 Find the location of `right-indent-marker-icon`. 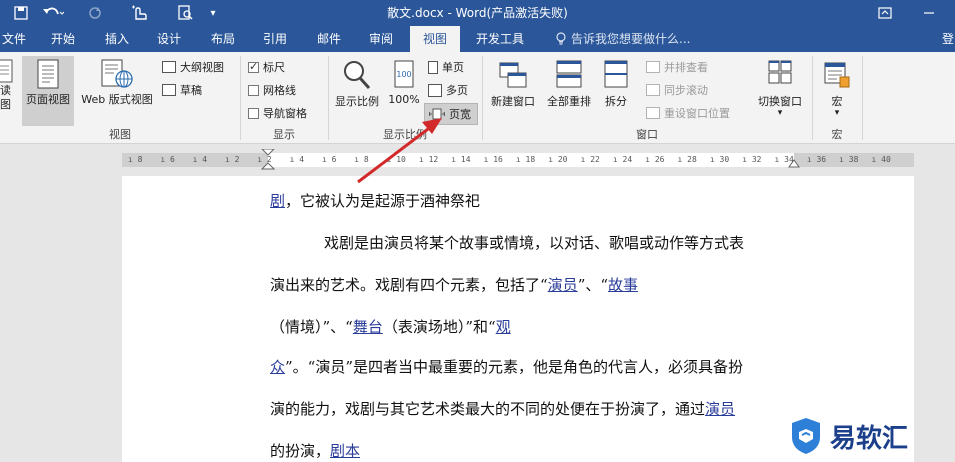

right-indent-marker-icon is located at coordinates (794, 164).